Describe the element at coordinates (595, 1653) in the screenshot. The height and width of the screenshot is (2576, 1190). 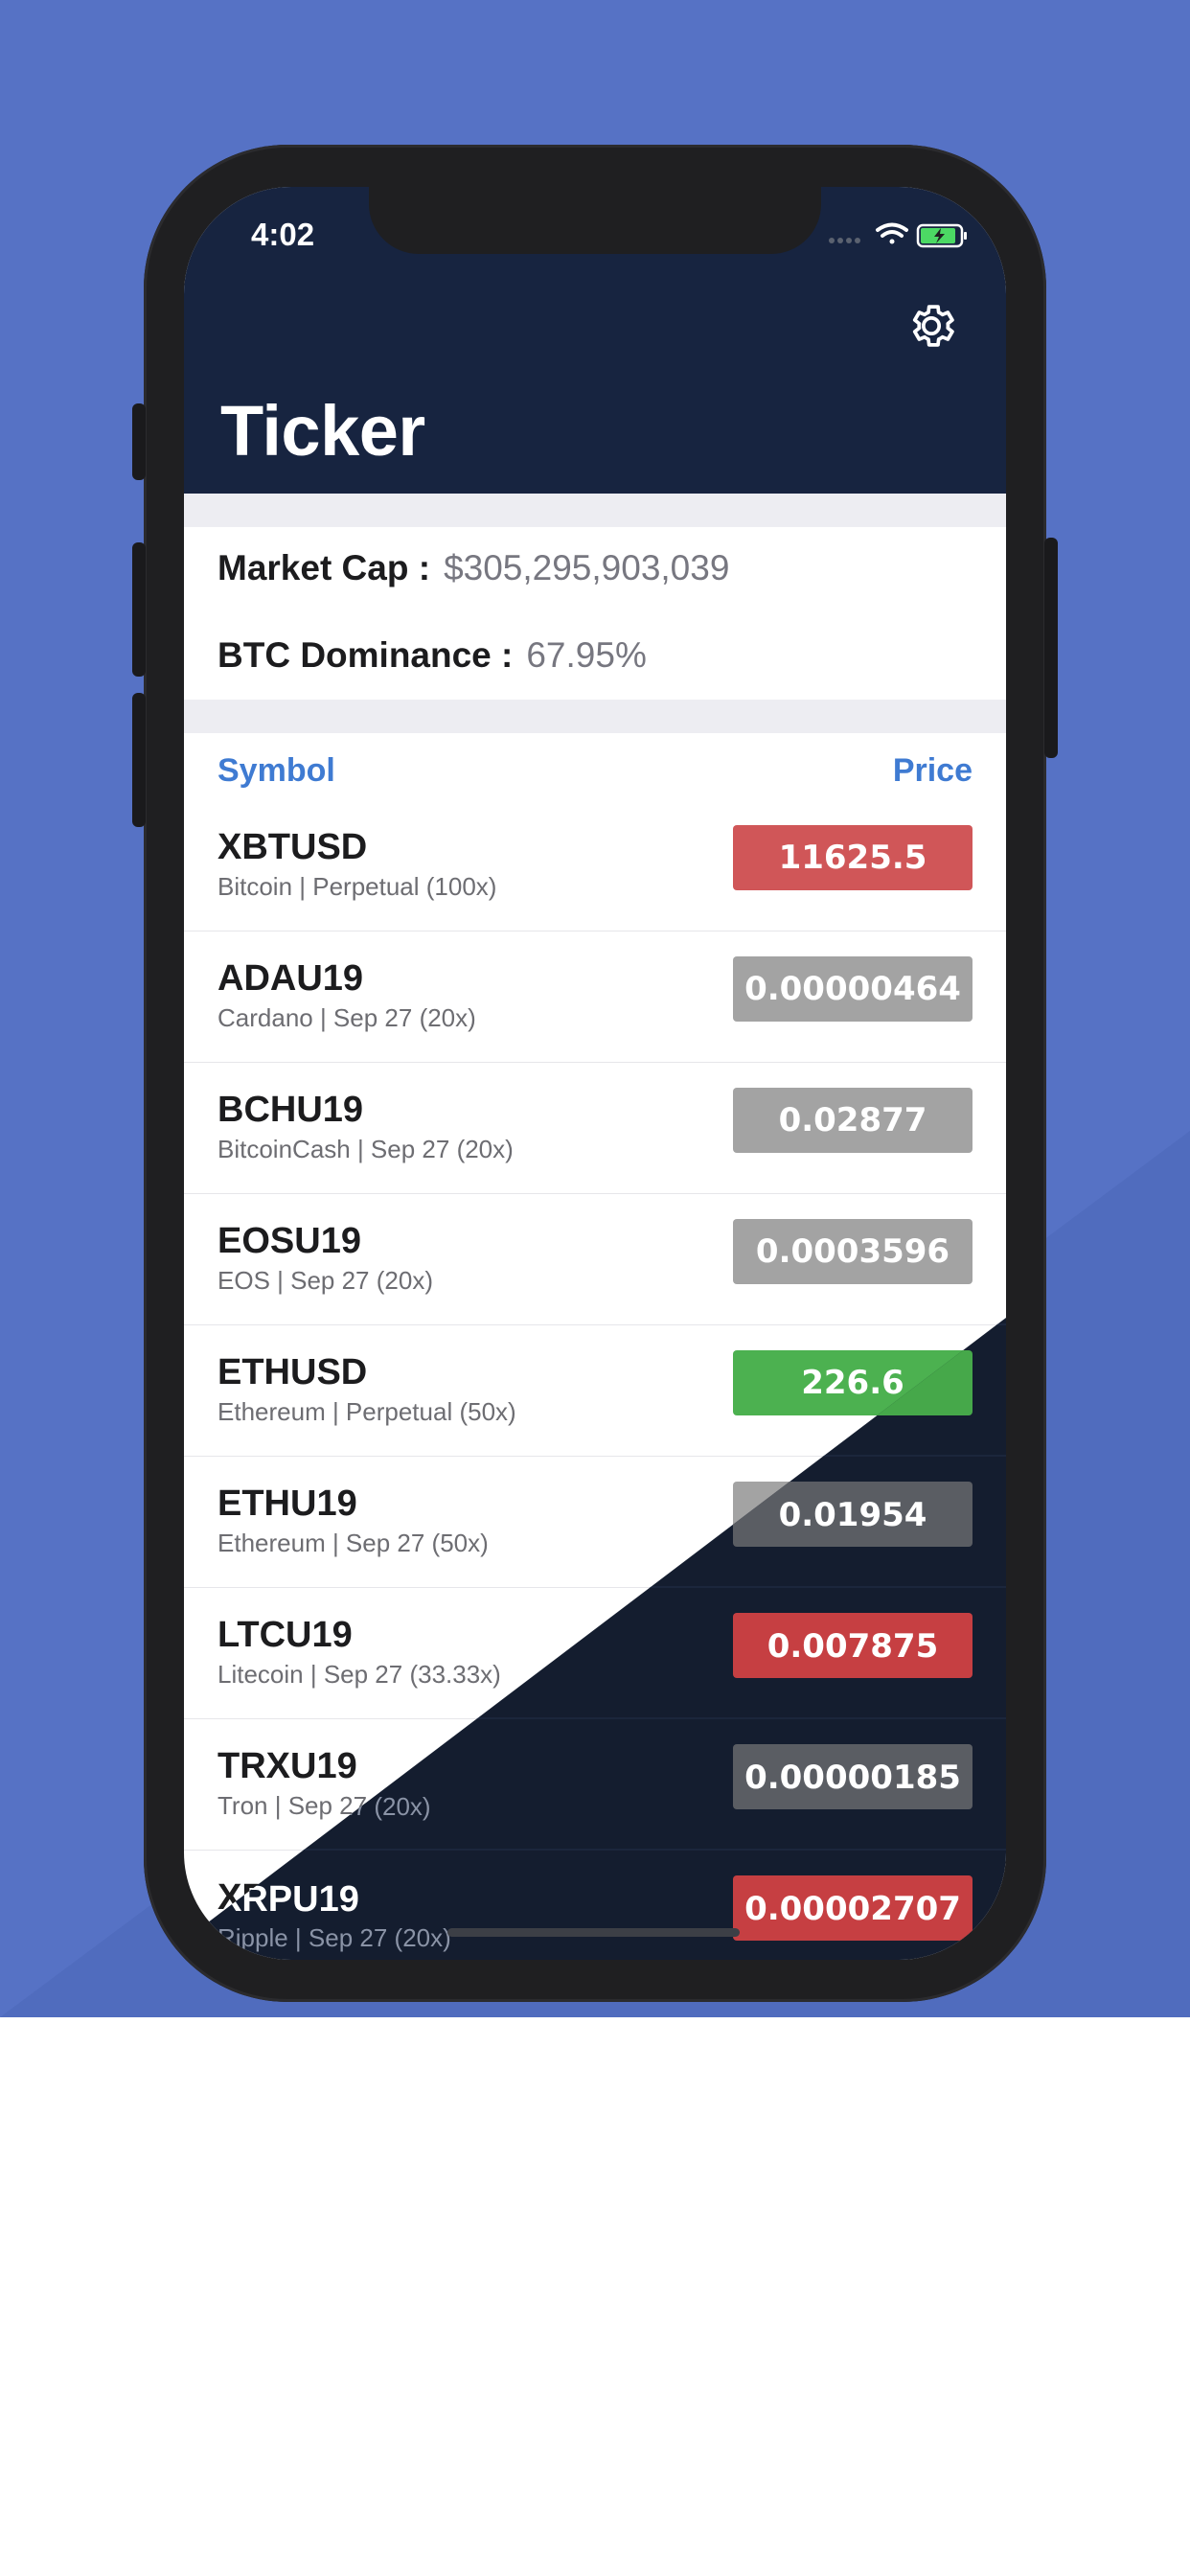
I see `ticker-row: LTCU19 Litecoin | Sep 27 (33.33x) 0.007875` at that location.